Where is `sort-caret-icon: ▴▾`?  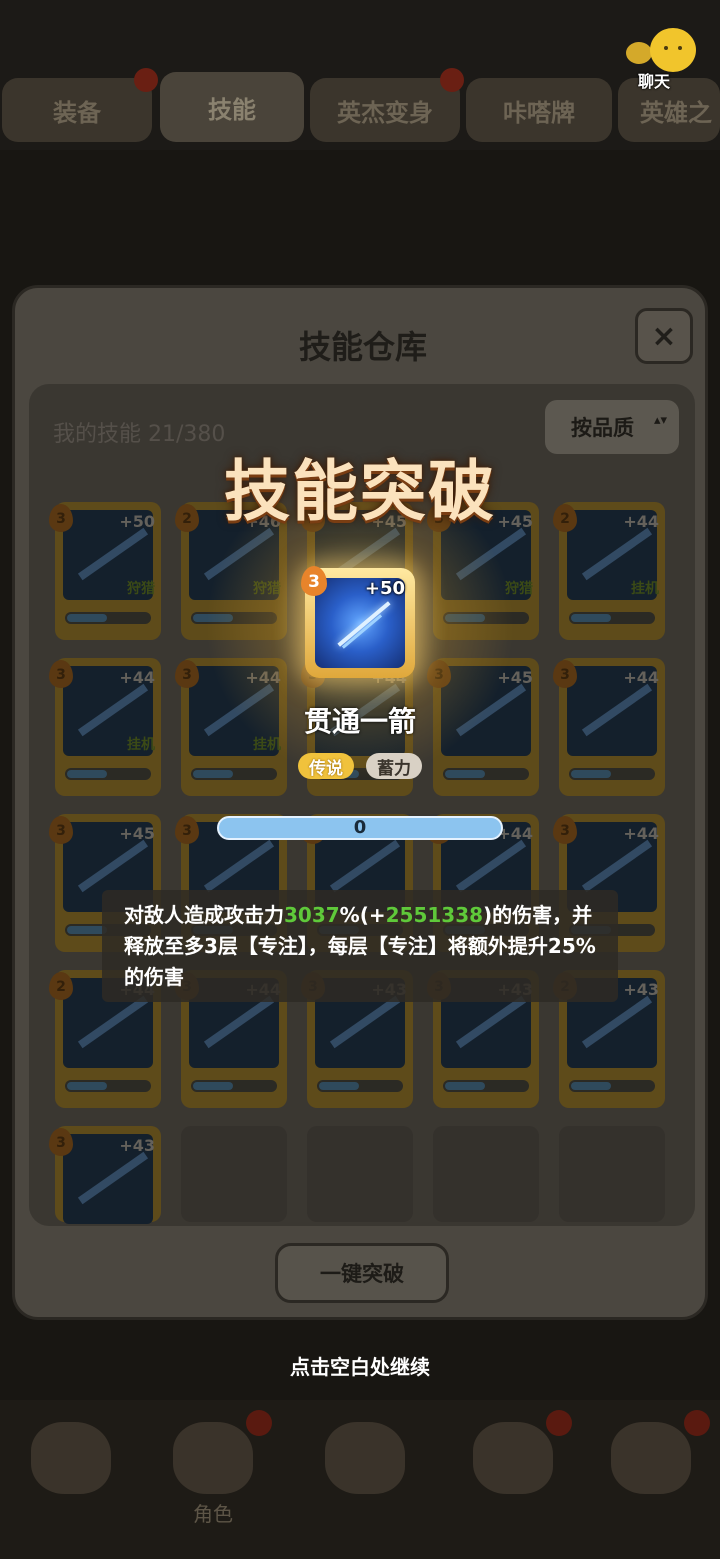 sort-caret-icon: ▴▾ is located at coordinates (660, 420).